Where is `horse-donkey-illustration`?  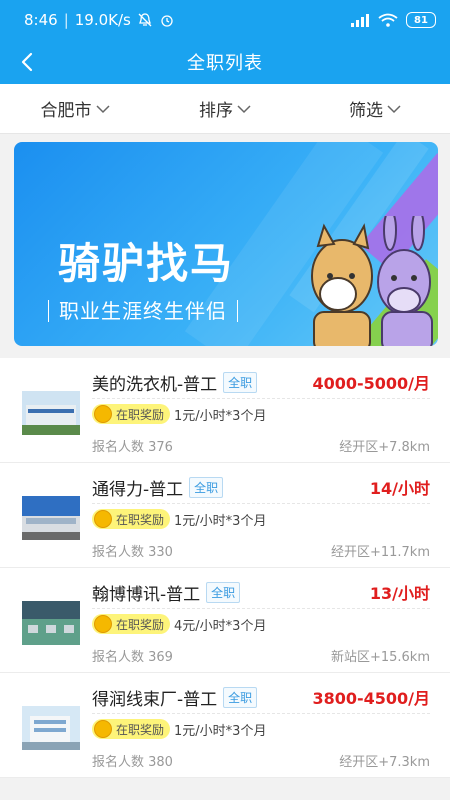 horse-donkey-illustration is located at coordinates (372, 281).